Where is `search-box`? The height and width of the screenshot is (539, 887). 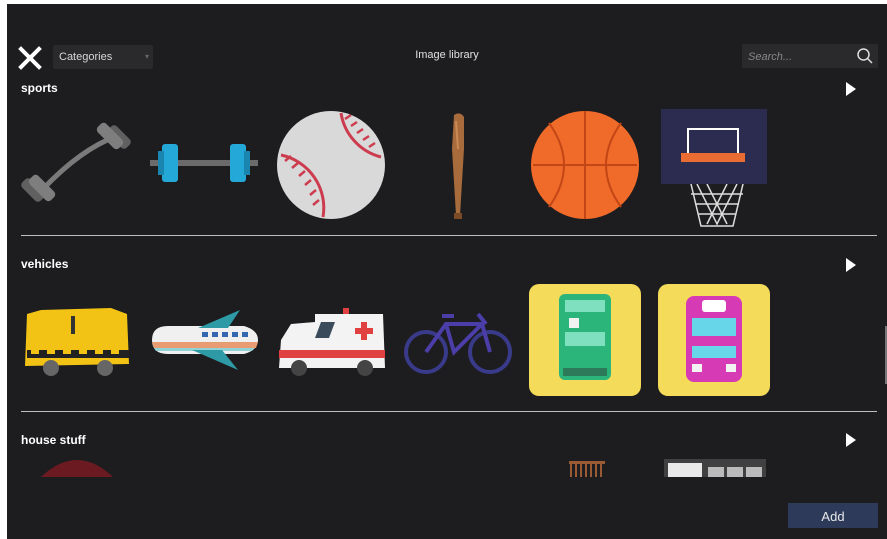
search-box is located at coordinates (810, 56).